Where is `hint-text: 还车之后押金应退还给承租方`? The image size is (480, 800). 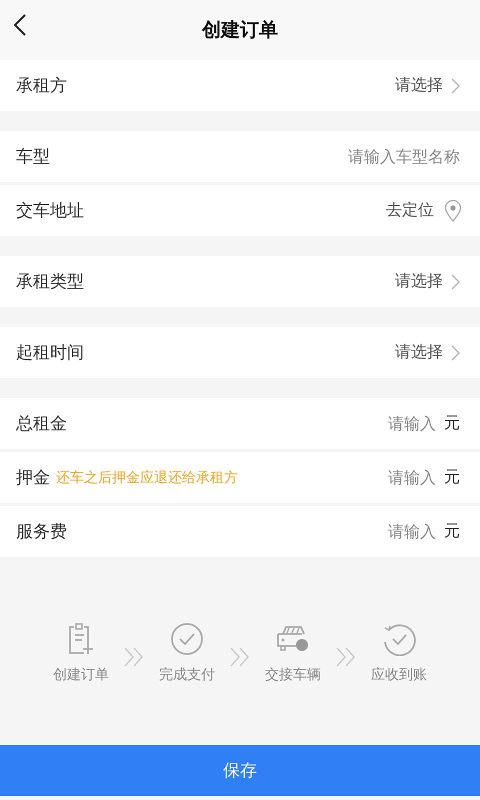 hint-text: 还车之后押金应退还给承租方 is located at coordinates (147, 477).